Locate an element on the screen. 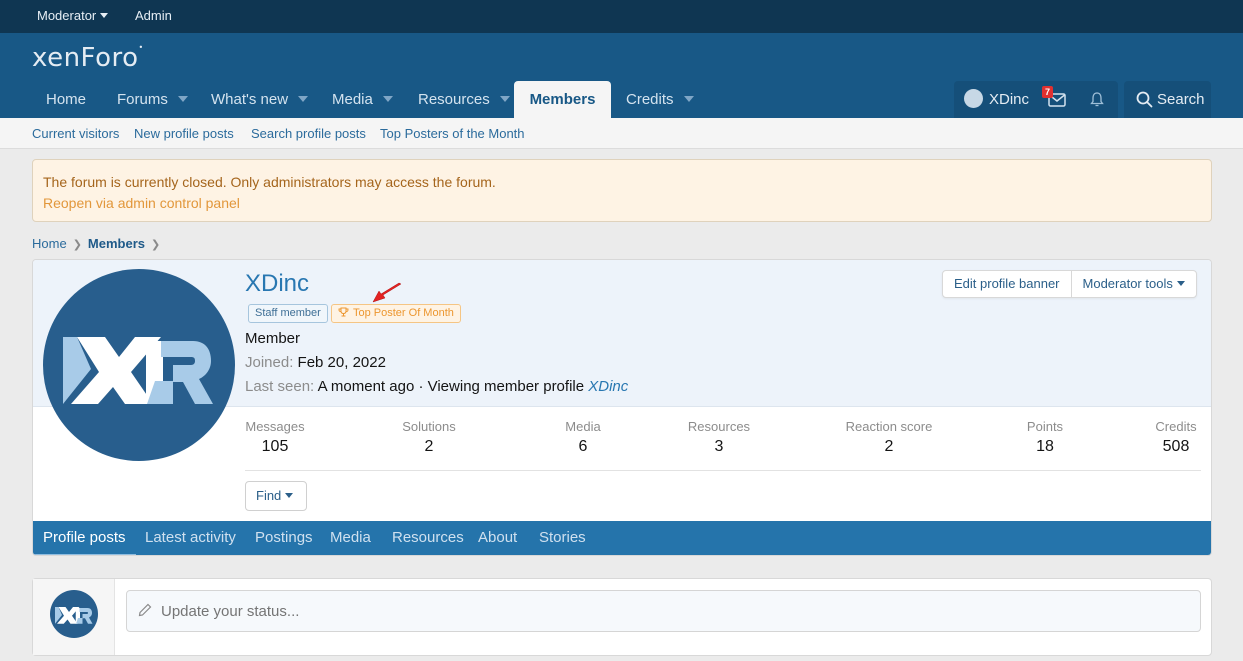 Image resolution: width=1243 pixels, height=661 pixels. moderator-tools-label: Moderator tools is located at coordinates (1127, 283).